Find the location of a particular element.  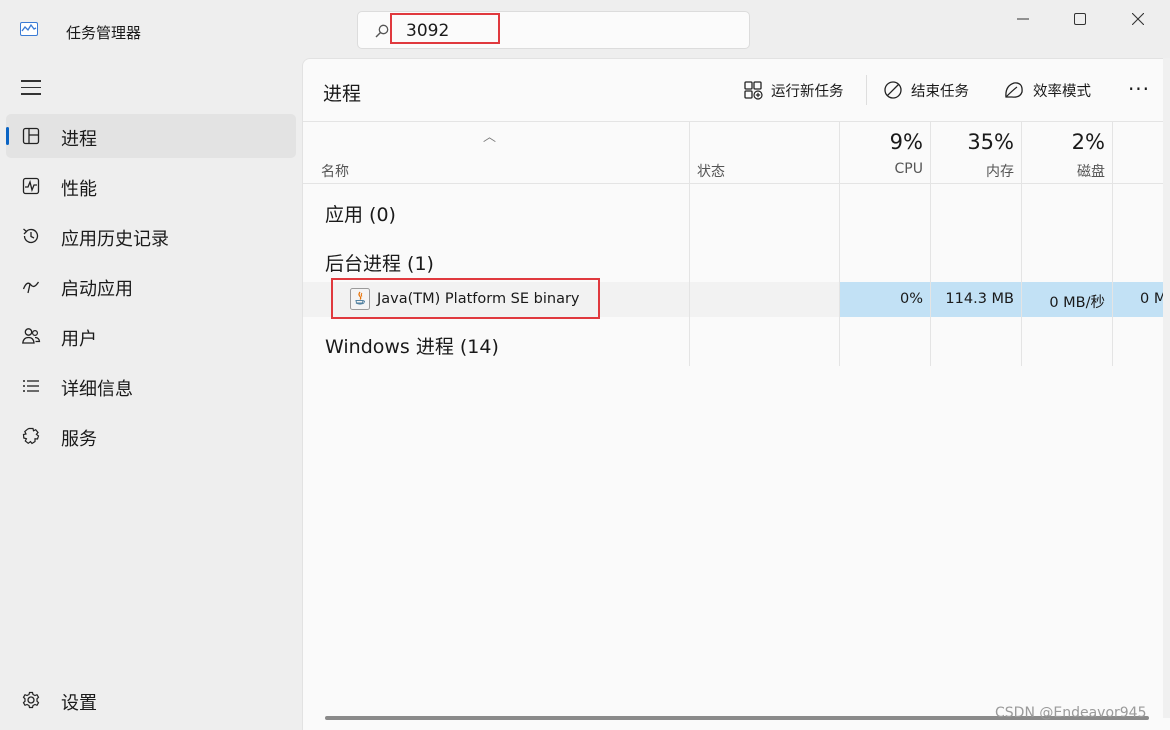

memory-label: 内存 is located at coordinates (1000, 172).